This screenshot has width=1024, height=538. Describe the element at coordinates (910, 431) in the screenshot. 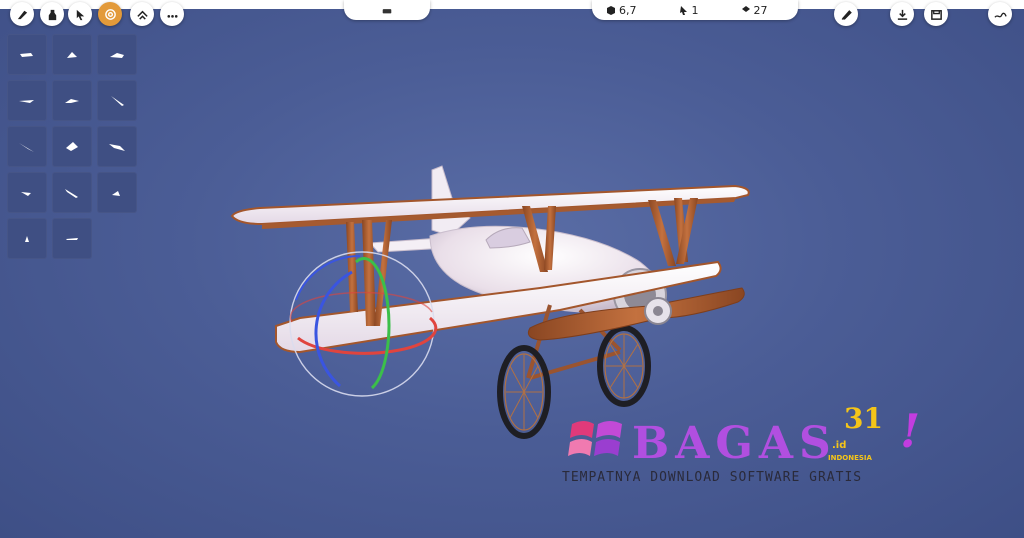

I see `watermark-exclaim: !` at that location.